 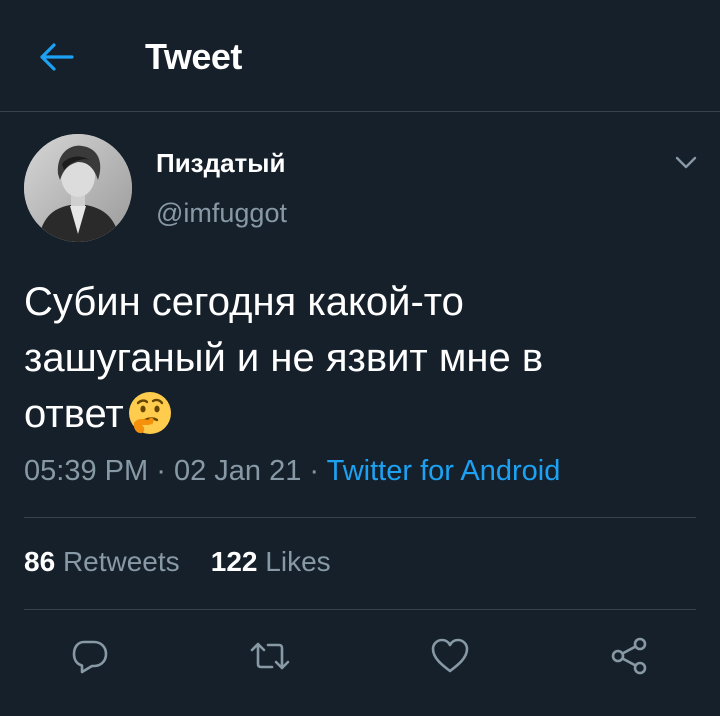 I want to click on likes-count: 122, so click(x=234, y=561).